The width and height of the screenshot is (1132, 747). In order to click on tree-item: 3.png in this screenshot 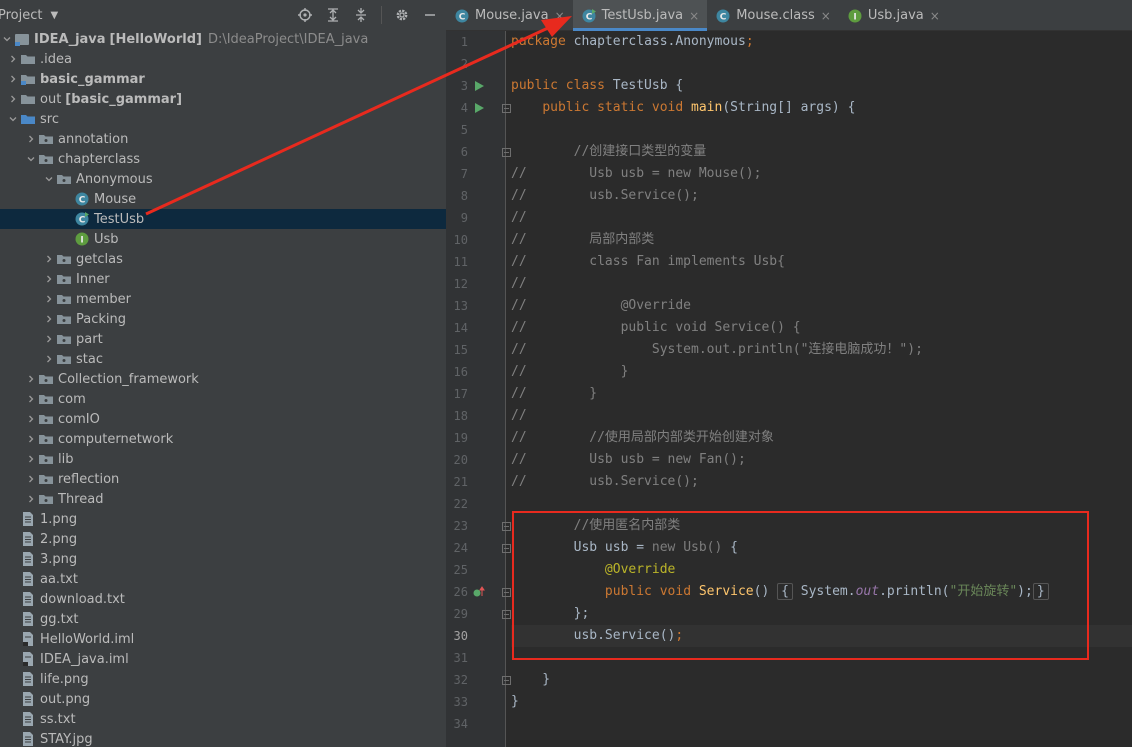, I will do `click(223, 559)`.